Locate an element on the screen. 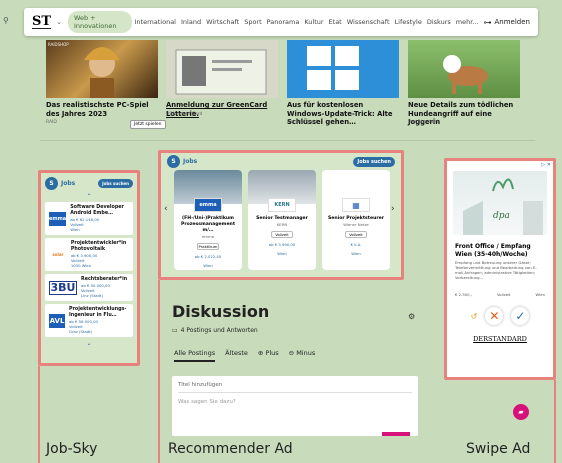 The image size is (562, 463). nav-item-inland: Inland is located at coordinates (191, 22).